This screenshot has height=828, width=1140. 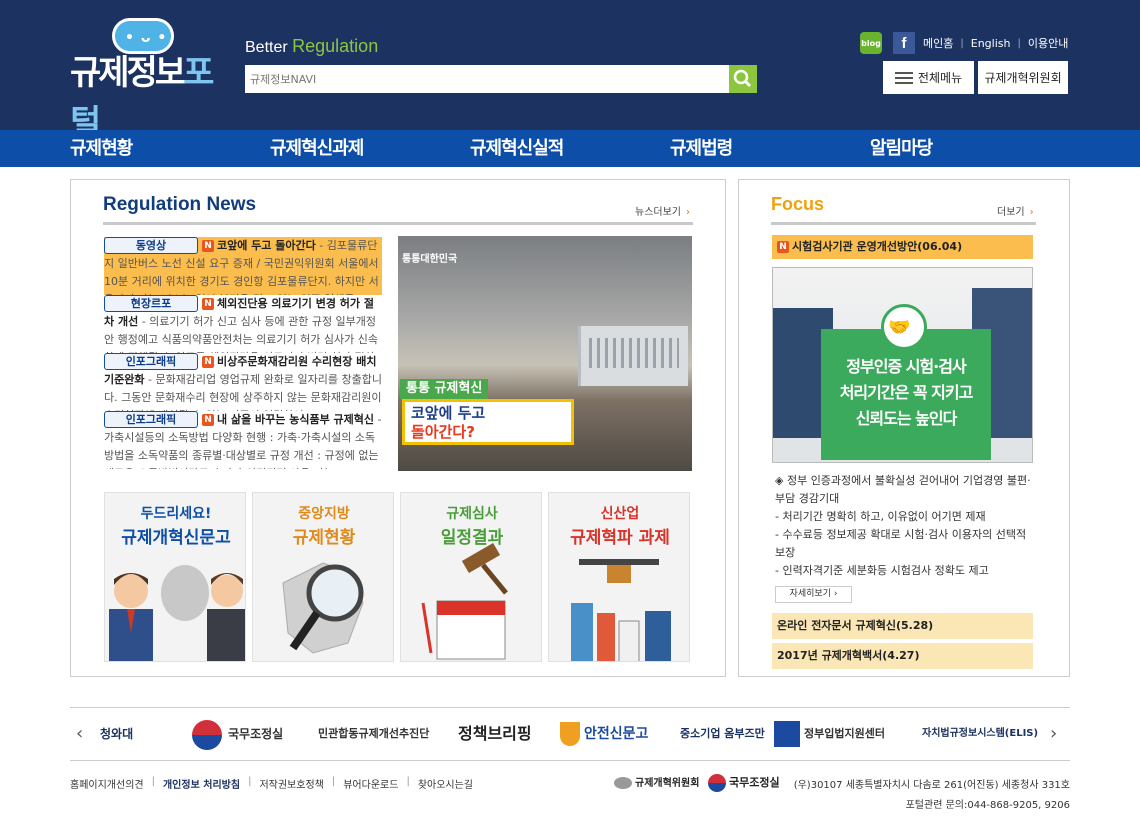 I want to click on news-divider, so click(x=398, y=223).